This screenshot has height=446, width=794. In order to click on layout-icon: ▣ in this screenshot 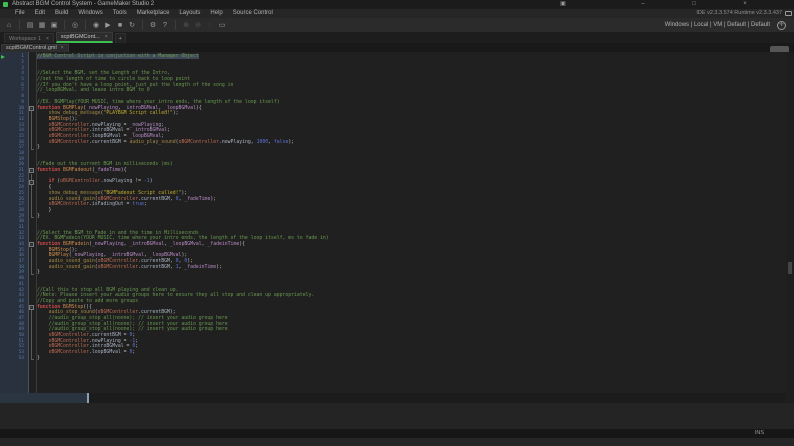, I will do `click(563, 4)`.